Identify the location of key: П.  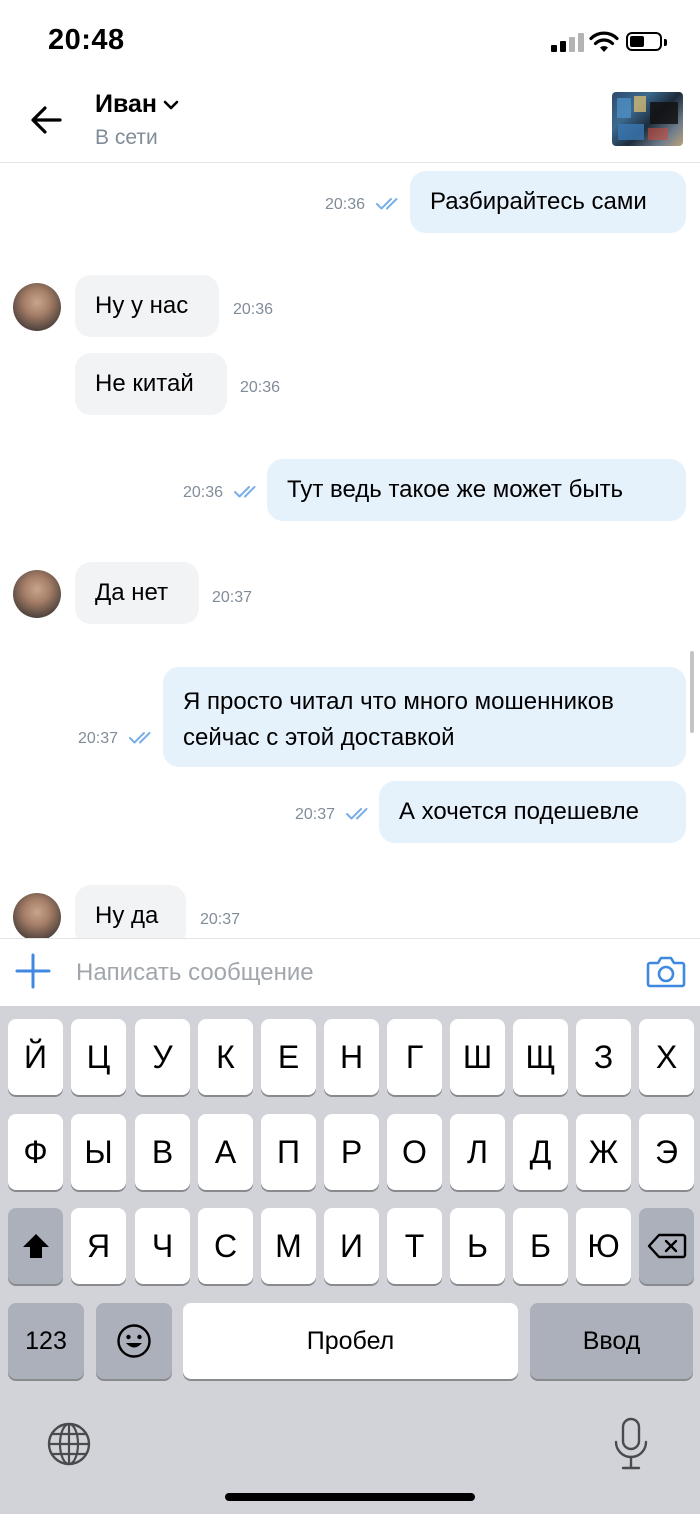
(288, 1152).